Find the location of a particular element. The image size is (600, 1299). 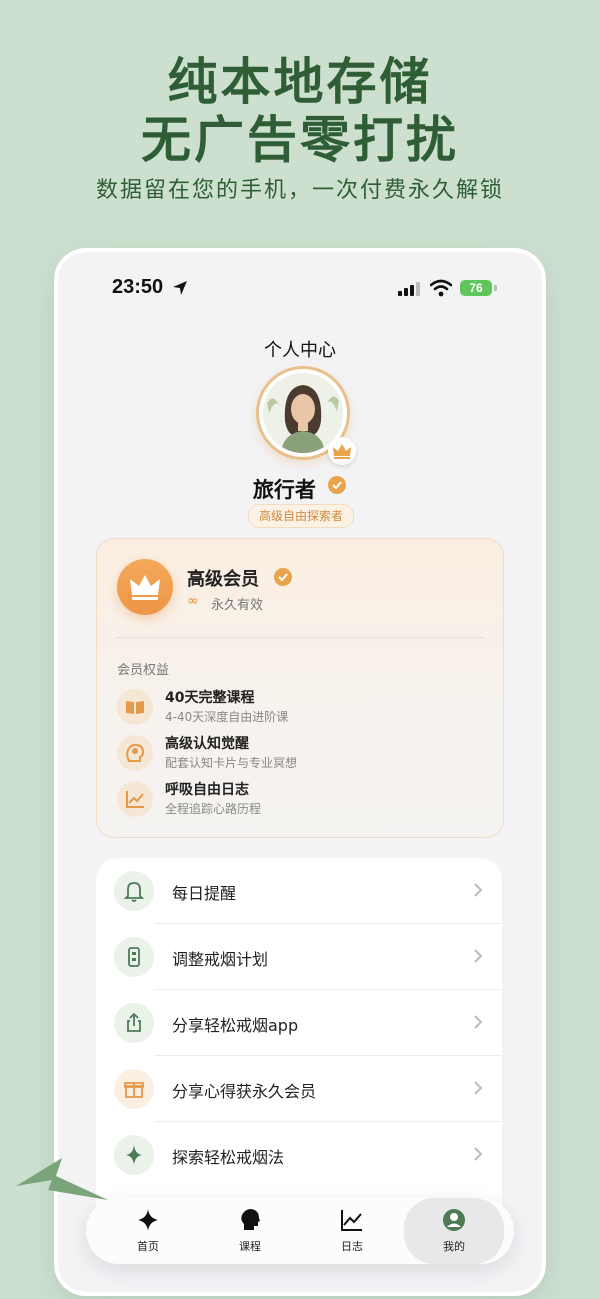

tab-label: 我的 is located at coordinates (454, 1246).